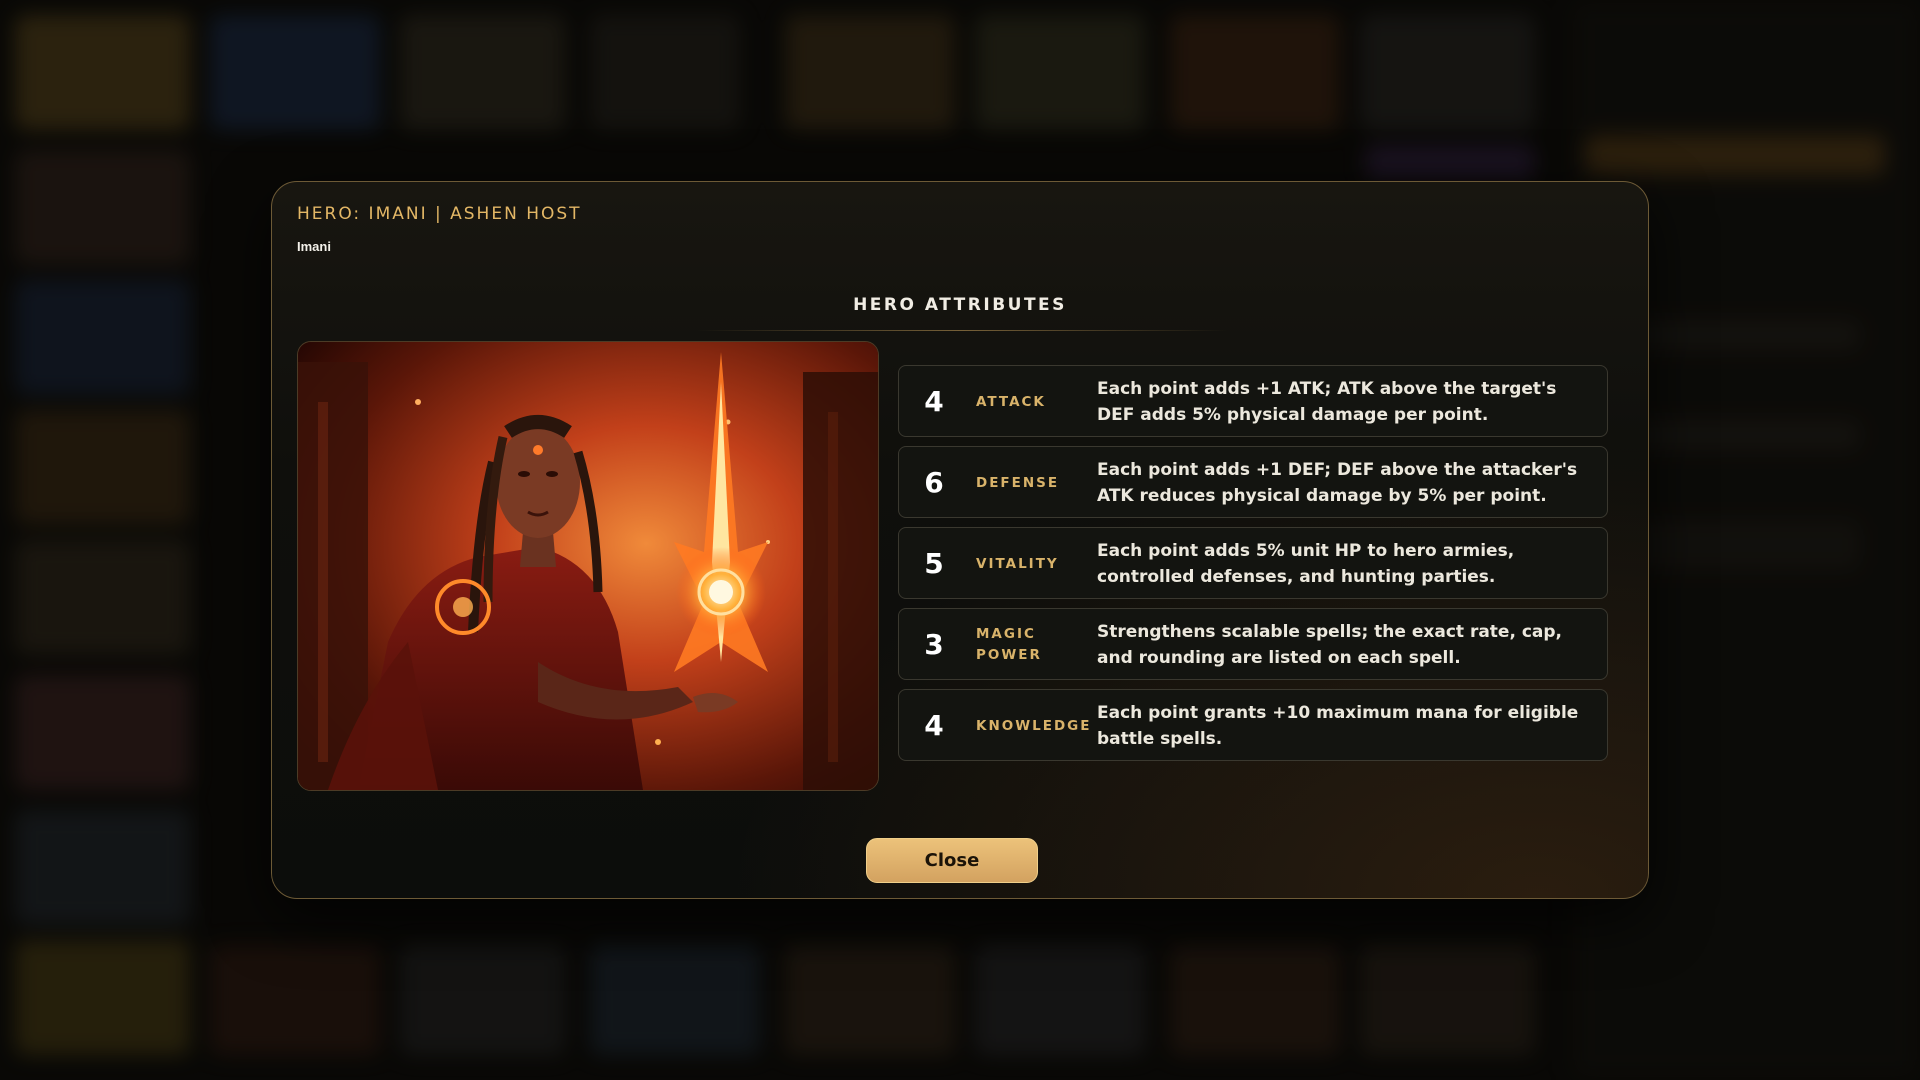 This screenshot has width=1920, height=1080. What do you see at coordinates (1011, 401) in the screenshot?
I see `attribute-name: ATTACK` at bounding box center [1011, 401].